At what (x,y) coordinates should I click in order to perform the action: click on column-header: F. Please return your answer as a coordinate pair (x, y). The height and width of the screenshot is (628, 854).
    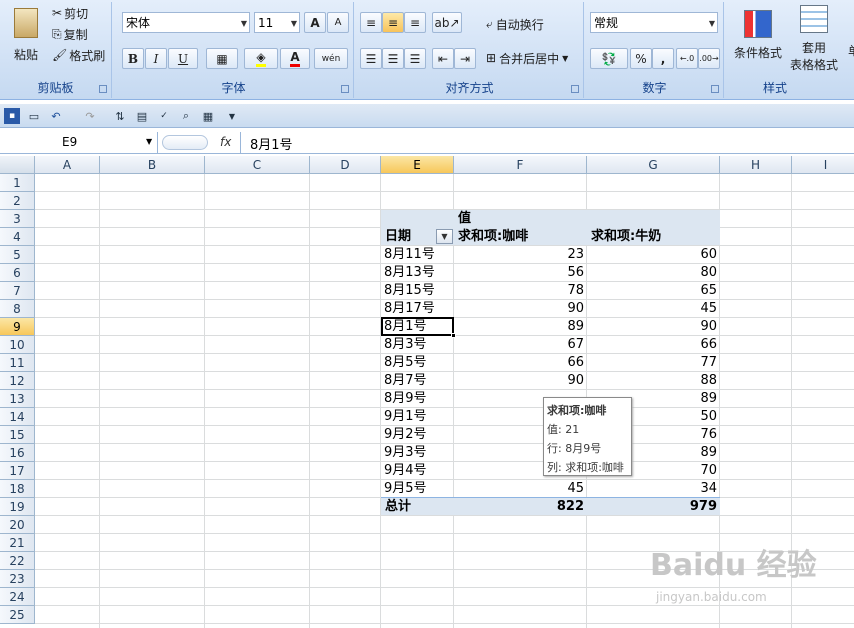
    Looking at the image, I should click on (520, 165).